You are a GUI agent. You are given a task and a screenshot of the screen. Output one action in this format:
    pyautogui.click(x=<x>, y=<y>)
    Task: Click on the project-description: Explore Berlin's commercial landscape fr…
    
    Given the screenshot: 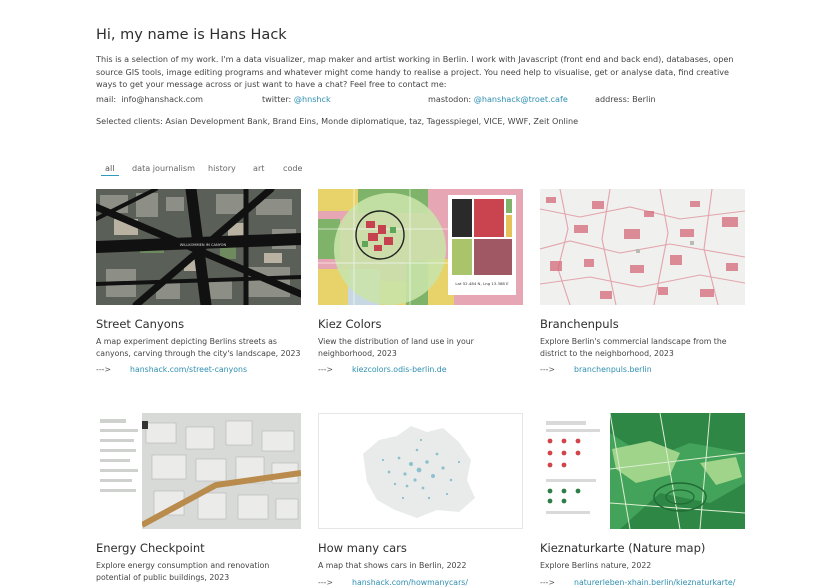 What is the action you would take?
    pyautogui.click(x=633, y=347)
    